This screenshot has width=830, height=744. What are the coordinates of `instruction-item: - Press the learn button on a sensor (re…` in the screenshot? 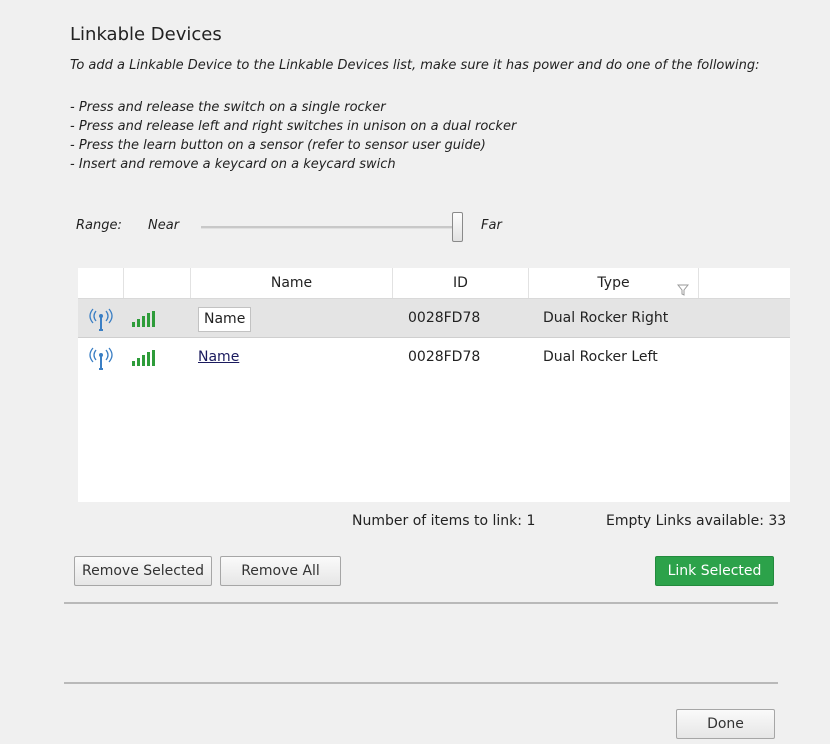 It's located at (278, 145).